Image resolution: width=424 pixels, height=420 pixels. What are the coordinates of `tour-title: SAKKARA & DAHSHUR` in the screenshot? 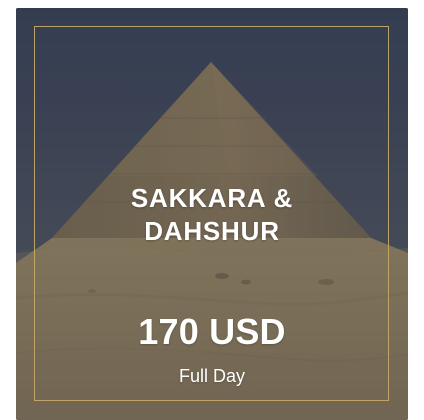 It's located at (212, 215).